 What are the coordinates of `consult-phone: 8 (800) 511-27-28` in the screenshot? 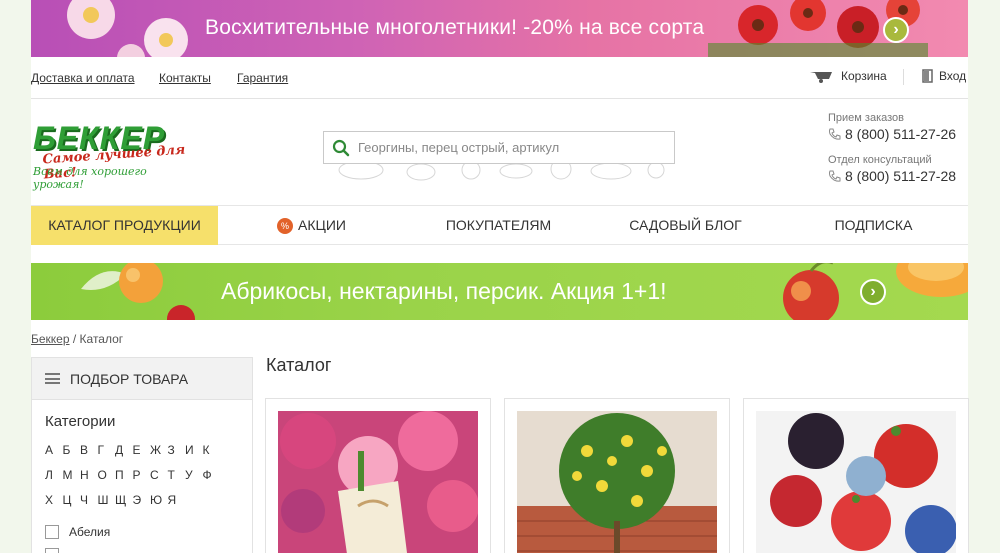 It's located at (898, 176).